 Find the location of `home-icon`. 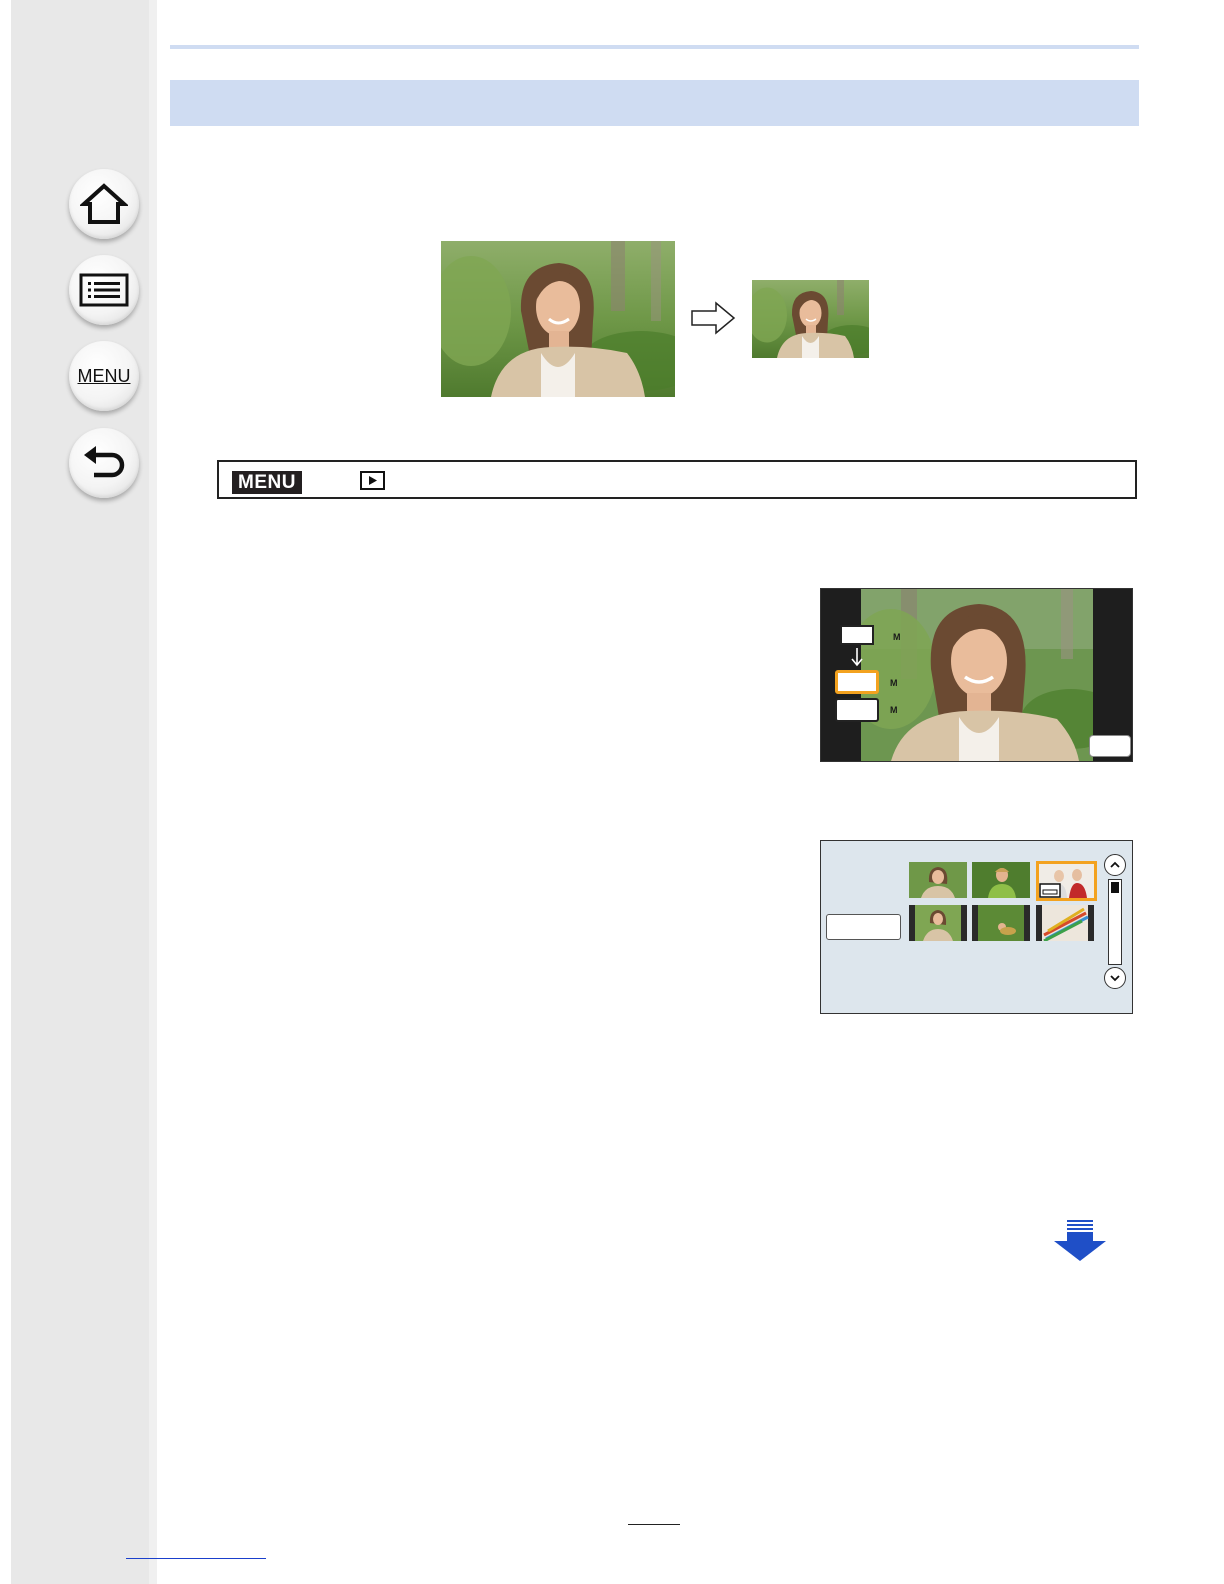

home-icon is located at coordinates (104, 203).